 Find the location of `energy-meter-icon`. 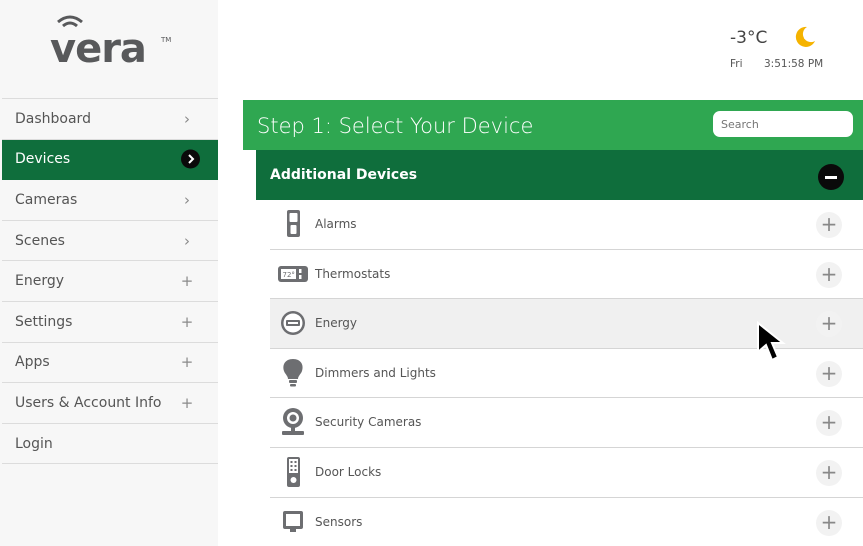

energy-meter-icon is located at coordinates (293, 323).